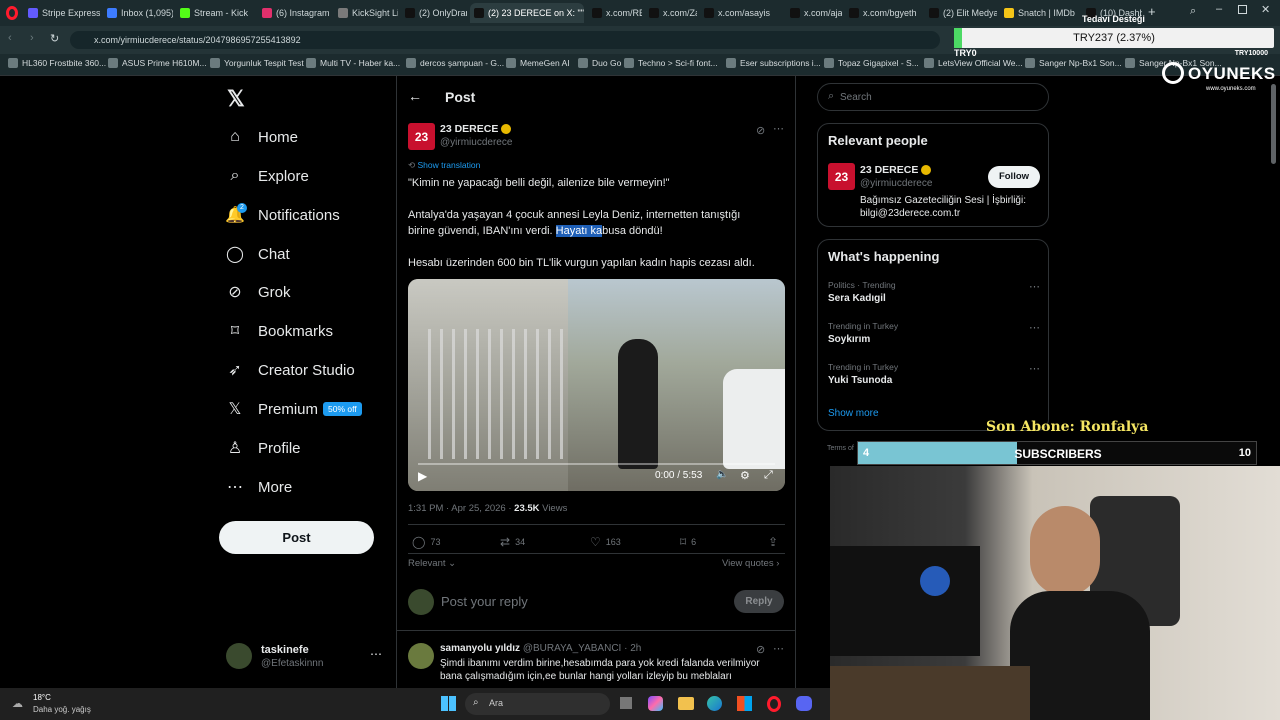  Describe the element at coordinates (415, 96) in the screenshot. I see `back-arrow-icon: ←` at that location.